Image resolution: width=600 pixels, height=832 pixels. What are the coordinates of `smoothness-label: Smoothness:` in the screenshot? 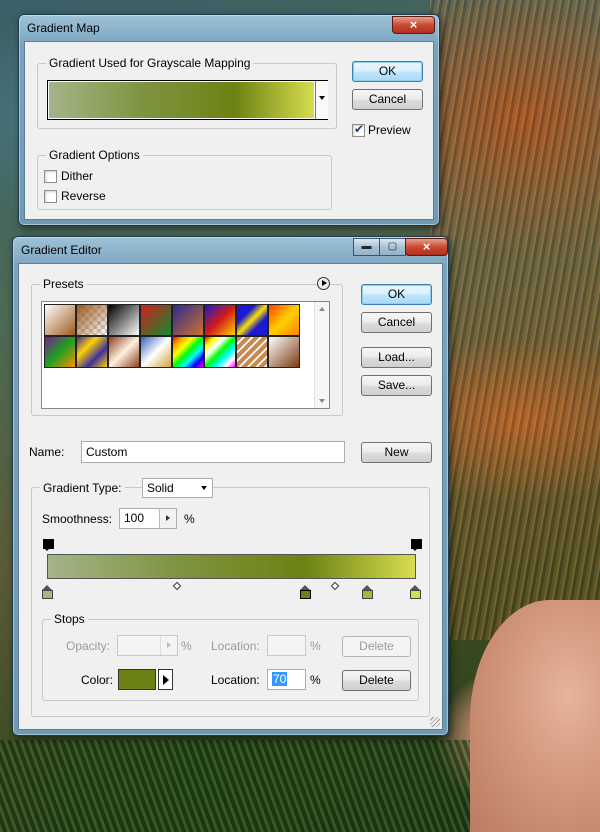 It's located at (77, 519).